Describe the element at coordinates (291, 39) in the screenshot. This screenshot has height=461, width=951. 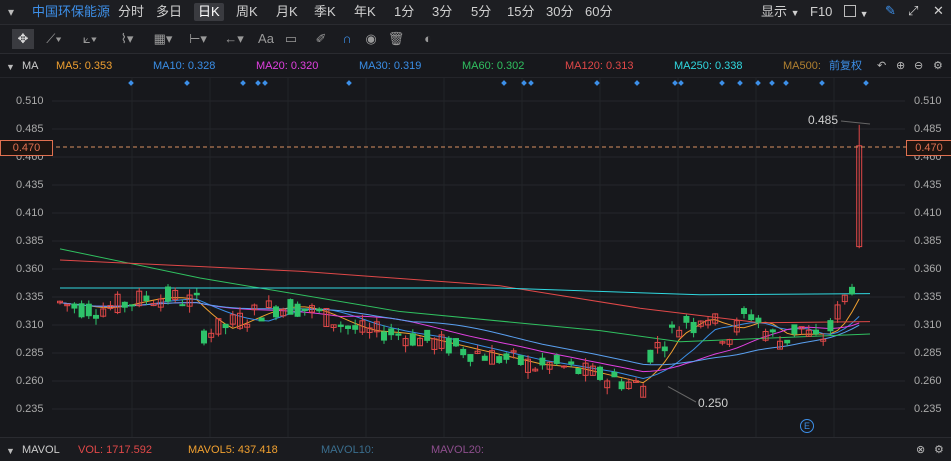
I see `comment-icon: ▭` at that location.